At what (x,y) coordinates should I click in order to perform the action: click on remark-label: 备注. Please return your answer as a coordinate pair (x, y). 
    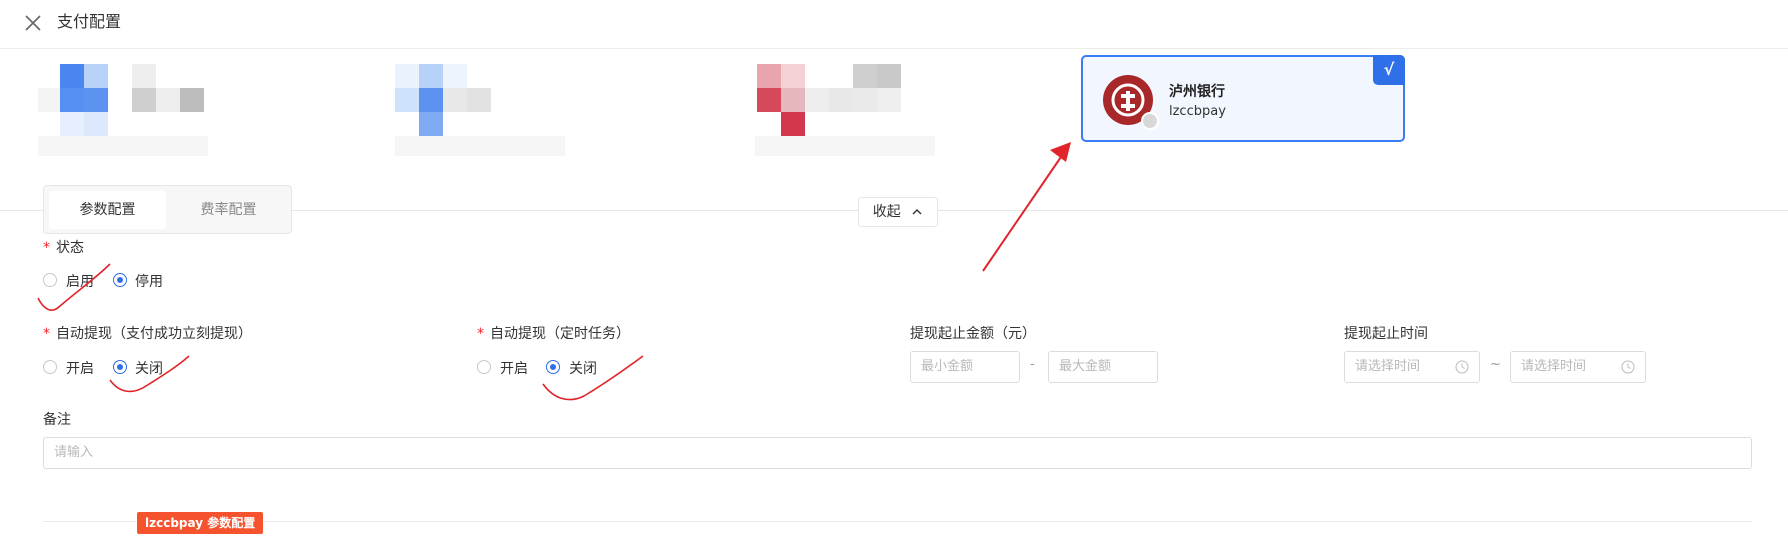
    Looking at the image, I should click on (57, 420).